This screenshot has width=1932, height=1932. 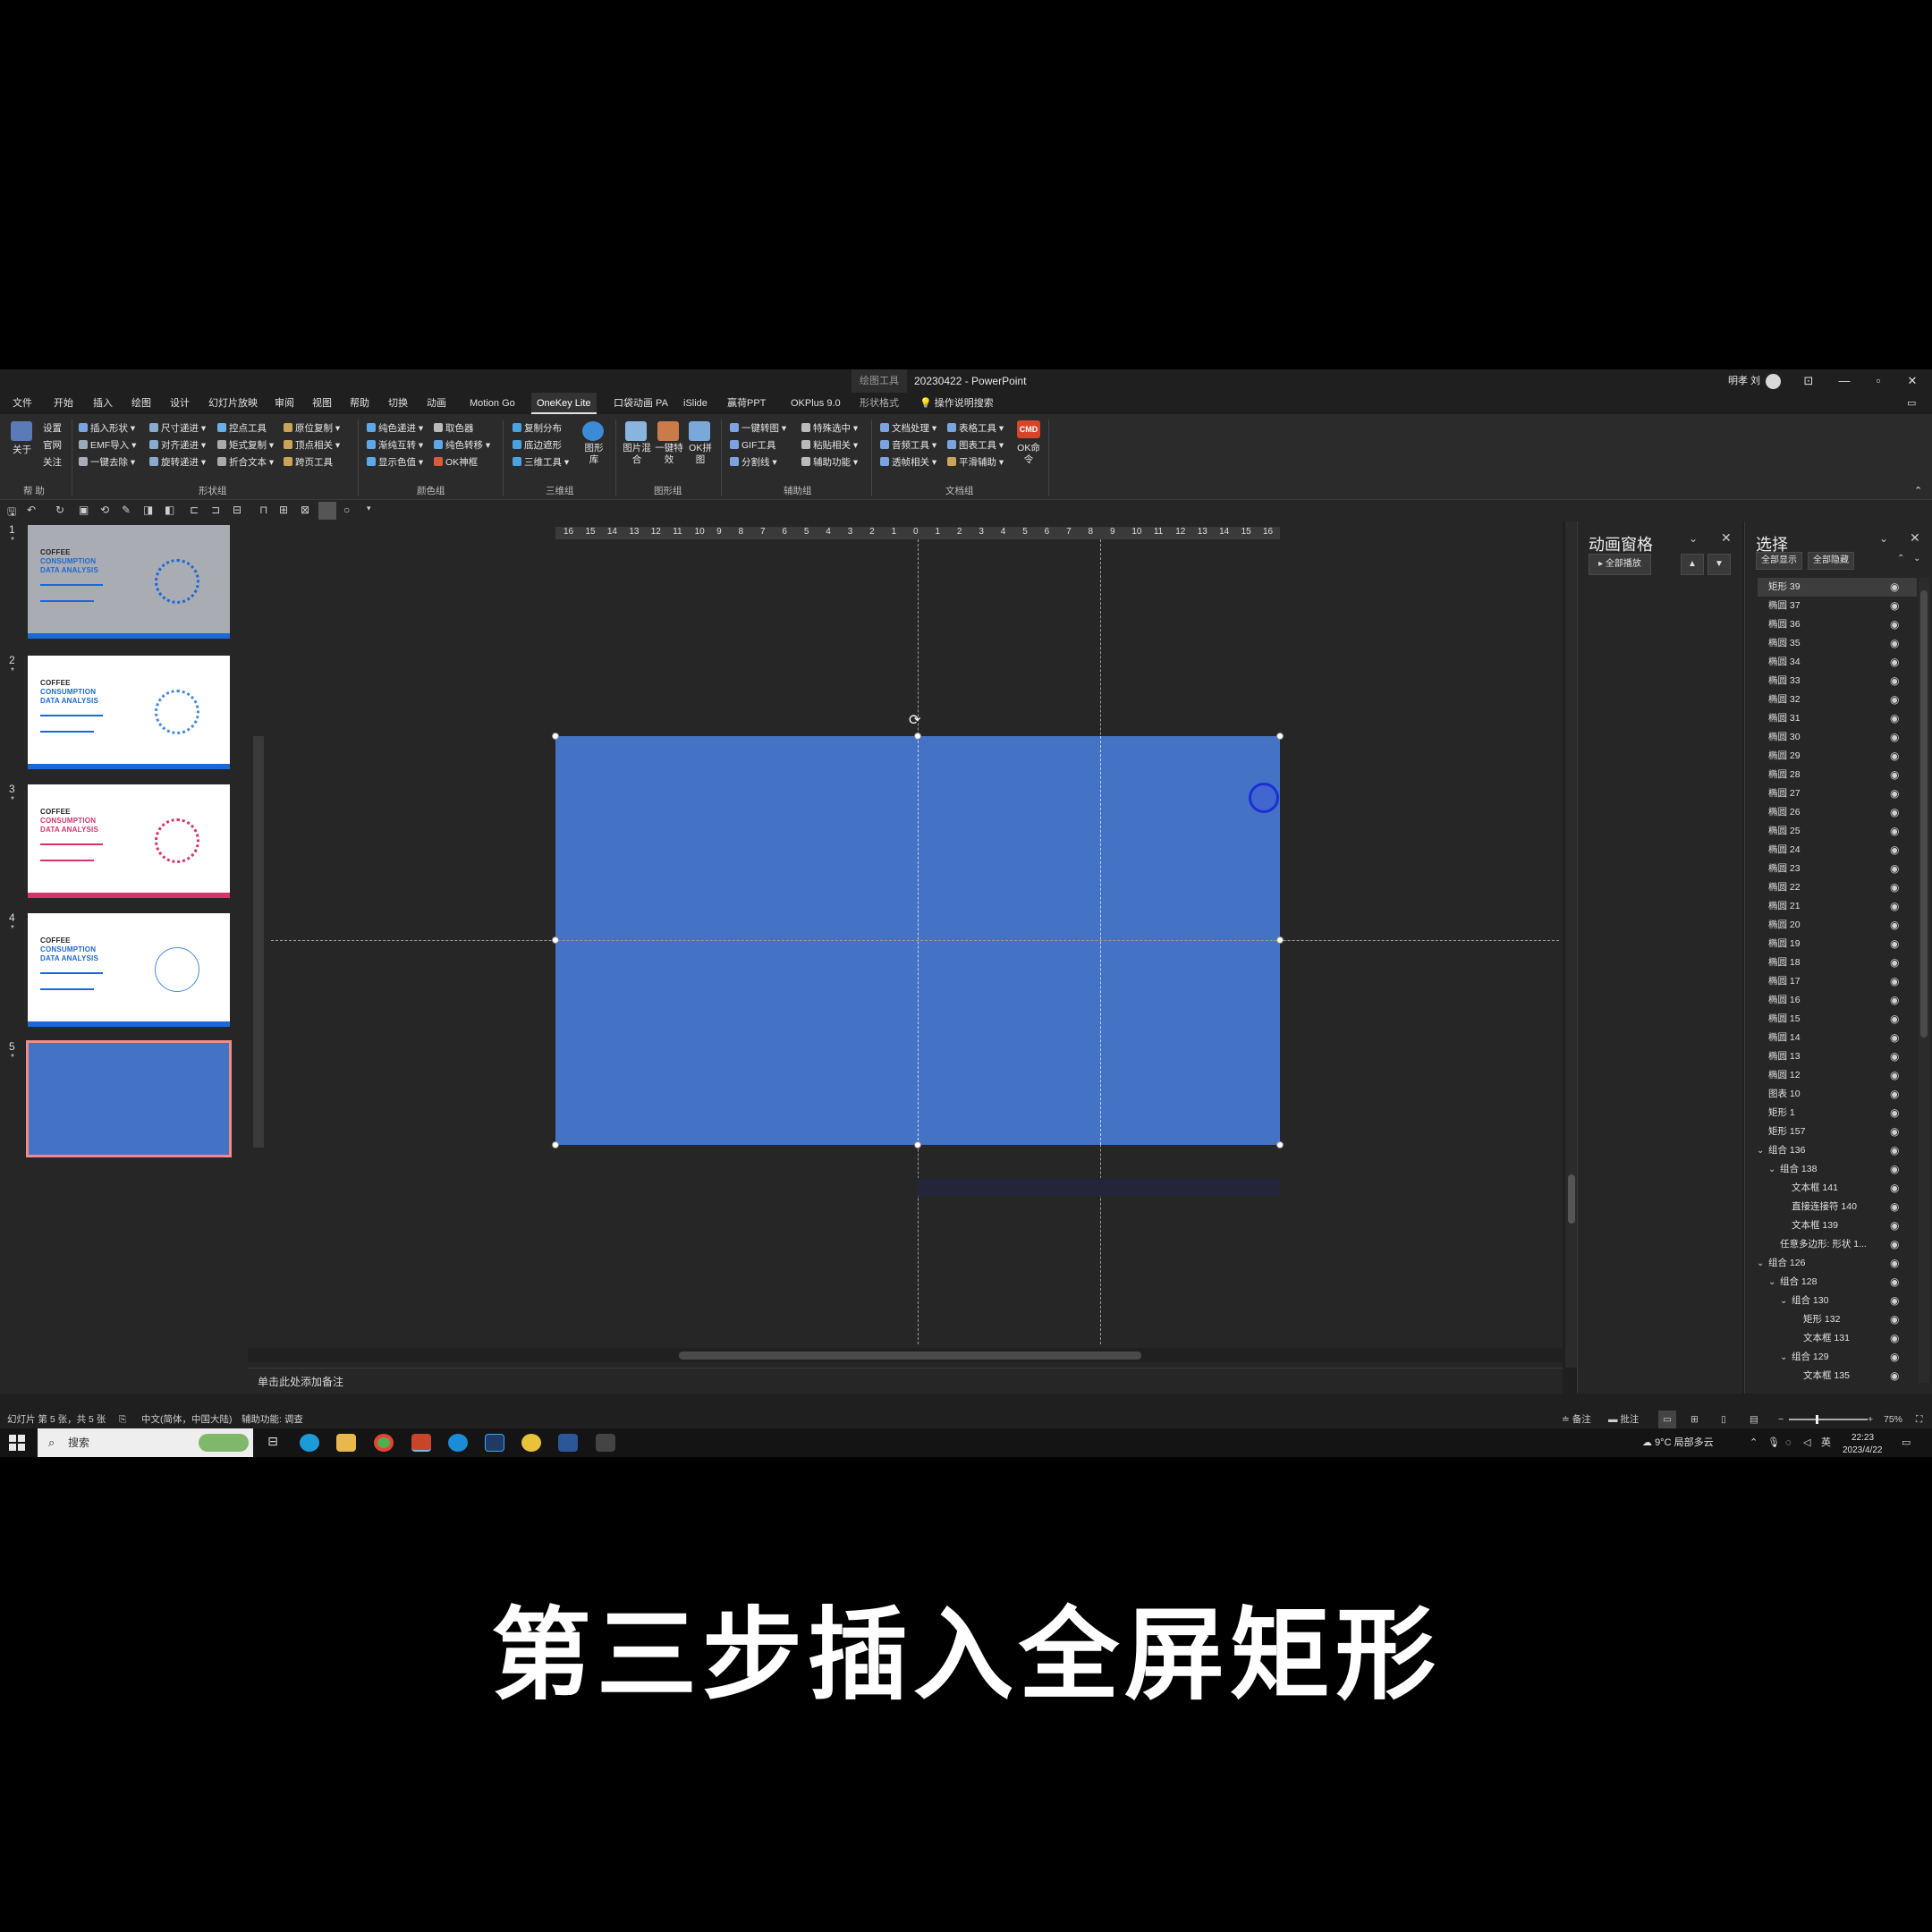 I want to click on notes-pane: 单击此处添加备注, so click(x=905, y=1381).